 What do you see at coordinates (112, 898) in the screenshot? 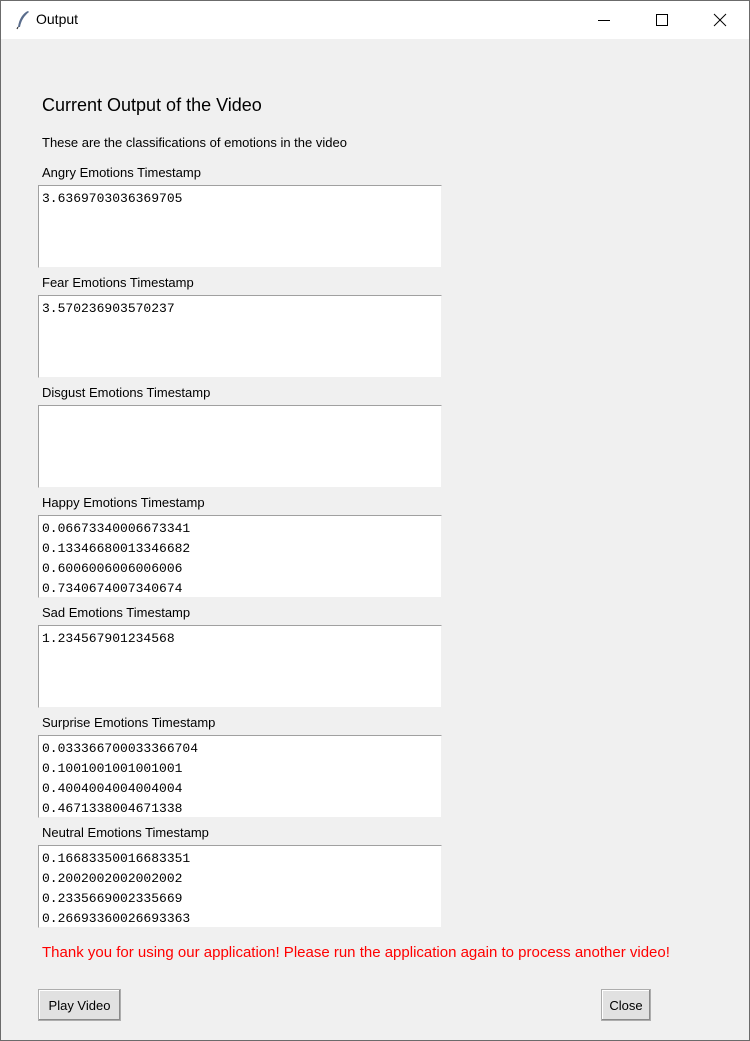
I see `neutral-line: 0.2335669002335669` at bounding box center [112, 898].